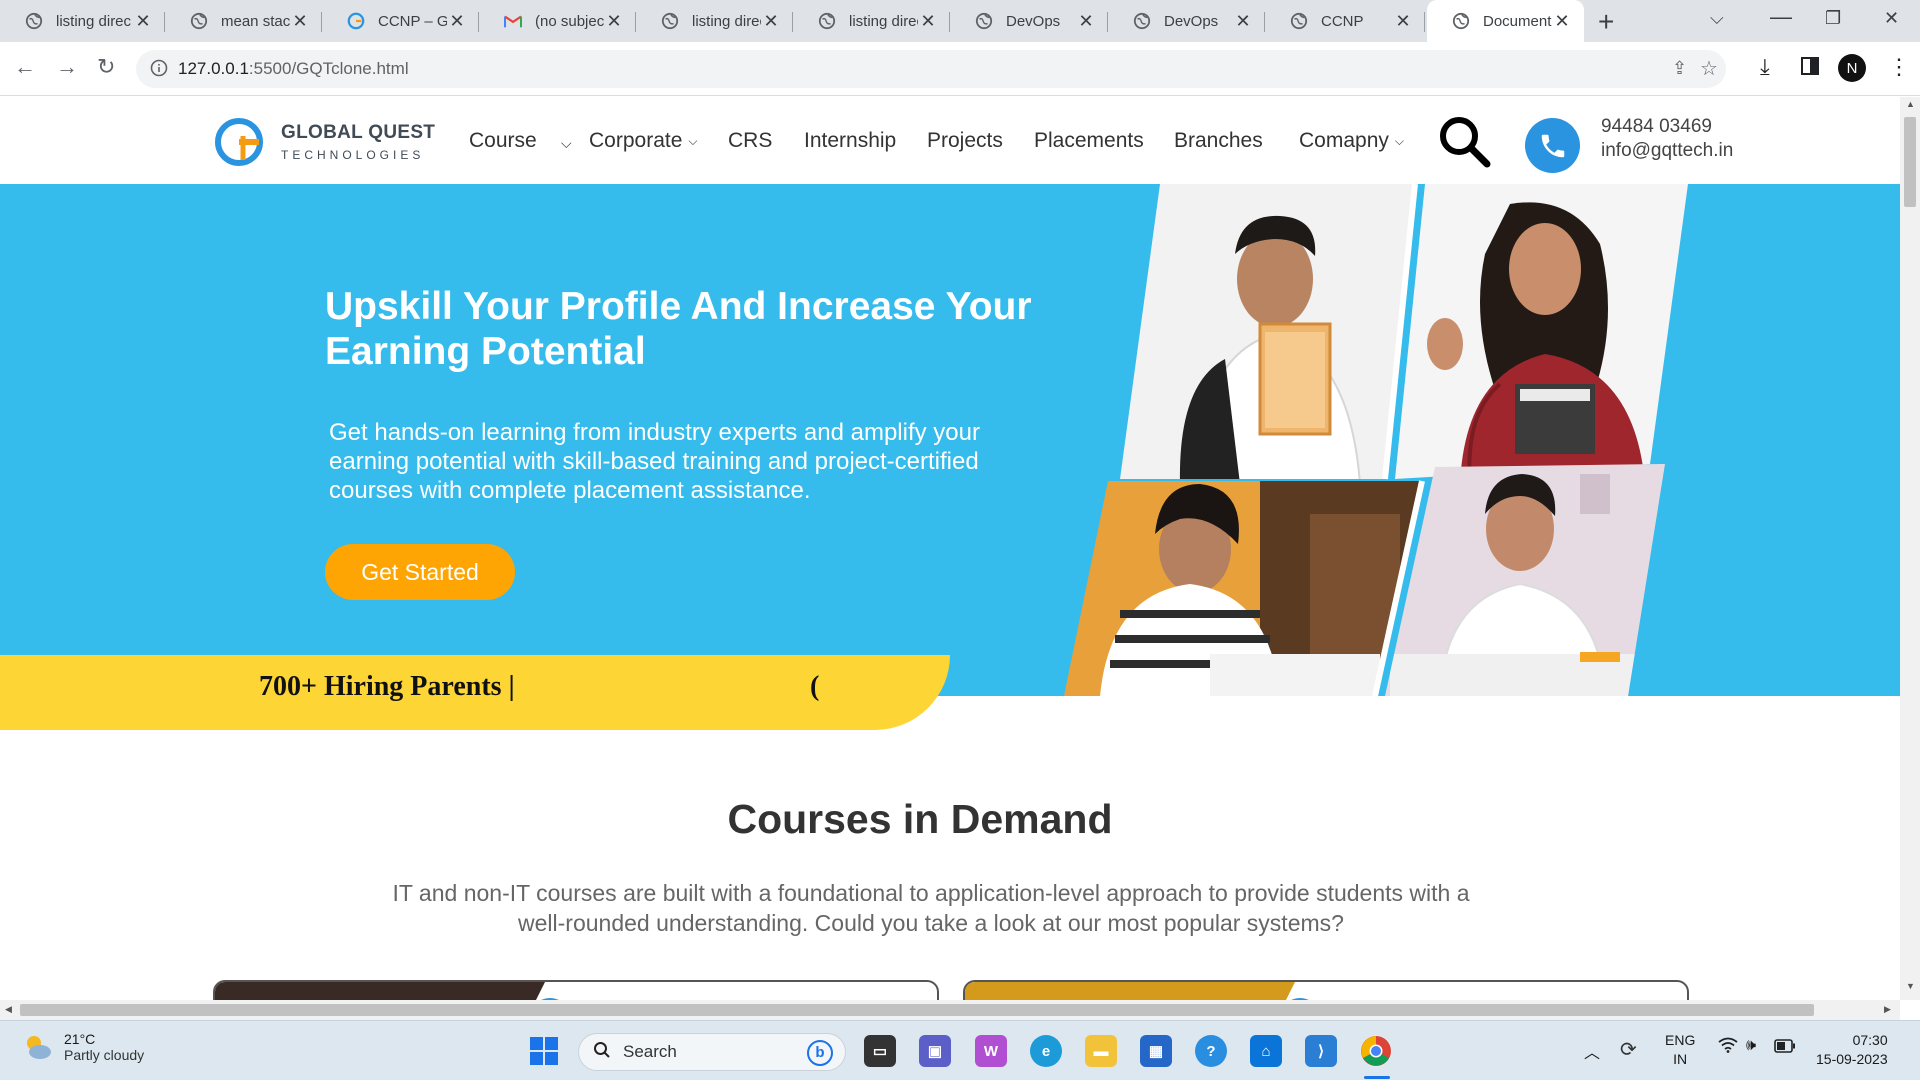 The width and height of the screenshot is (1920, 1080). What do you see at coordinates (1628, 1049) in the screenshot?
I see `sync-icon: ⟳` at bounding box center [1628, 1049].